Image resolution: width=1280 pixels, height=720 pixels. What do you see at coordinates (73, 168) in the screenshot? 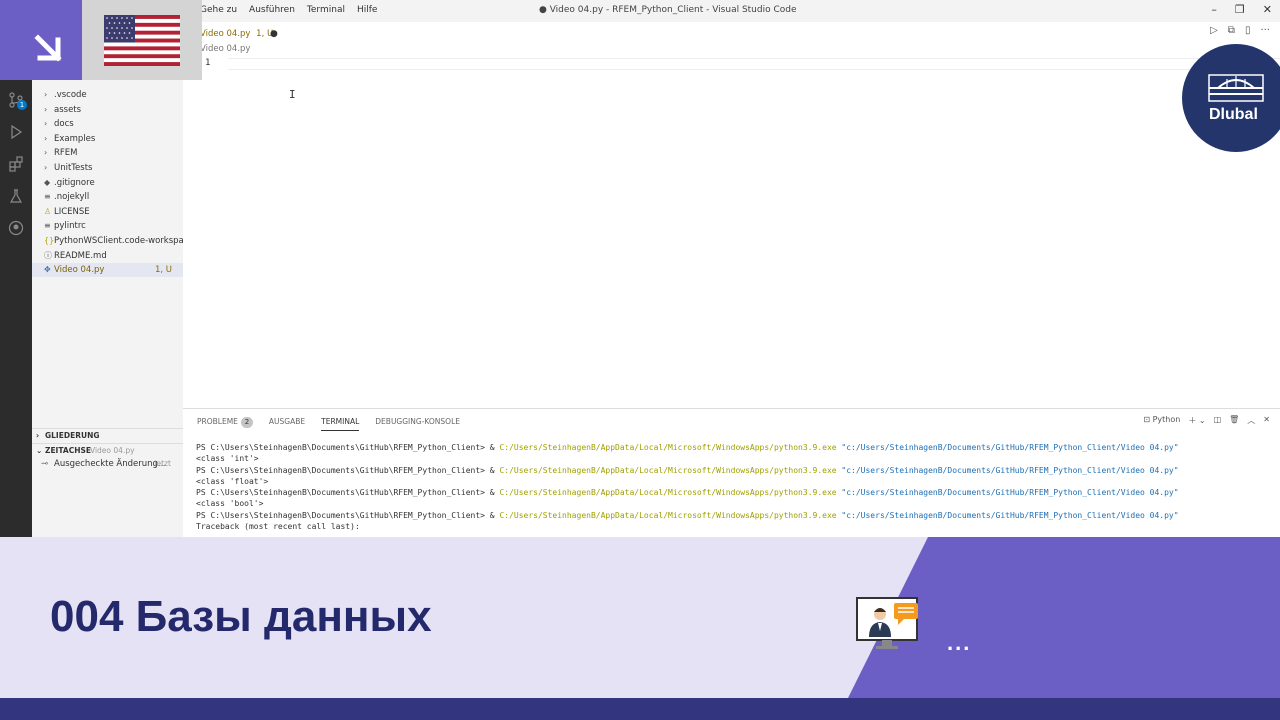
I see `tree-item-label: UnitTests` at bounding box center [73, 168].